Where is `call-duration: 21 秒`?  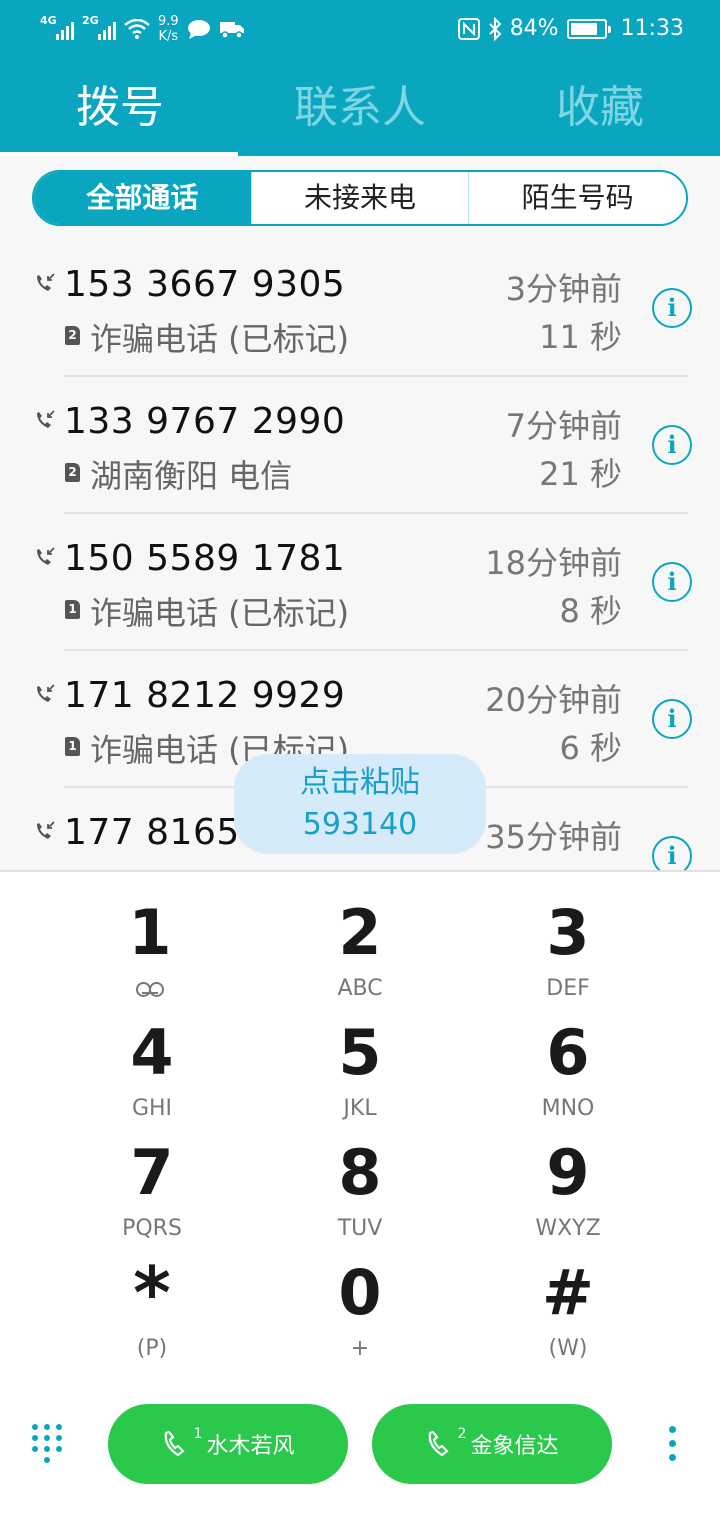 call-duration: 21 秒 is located at coordinates (580, 474).